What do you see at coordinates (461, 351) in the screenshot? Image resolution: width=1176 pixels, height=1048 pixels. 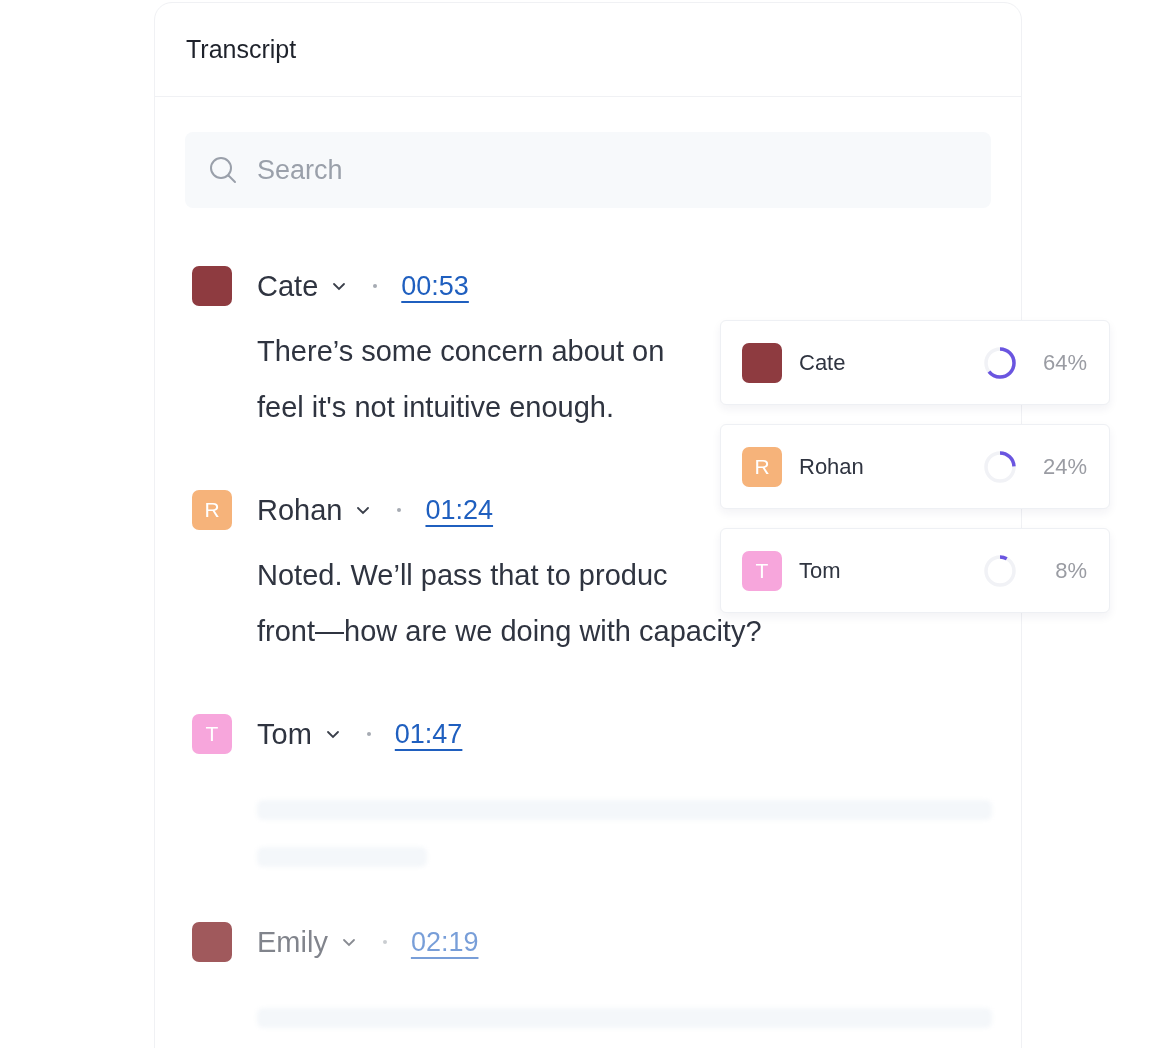 I see `transcript-text: There’s some concern about on` at bounding box center [461, 351].